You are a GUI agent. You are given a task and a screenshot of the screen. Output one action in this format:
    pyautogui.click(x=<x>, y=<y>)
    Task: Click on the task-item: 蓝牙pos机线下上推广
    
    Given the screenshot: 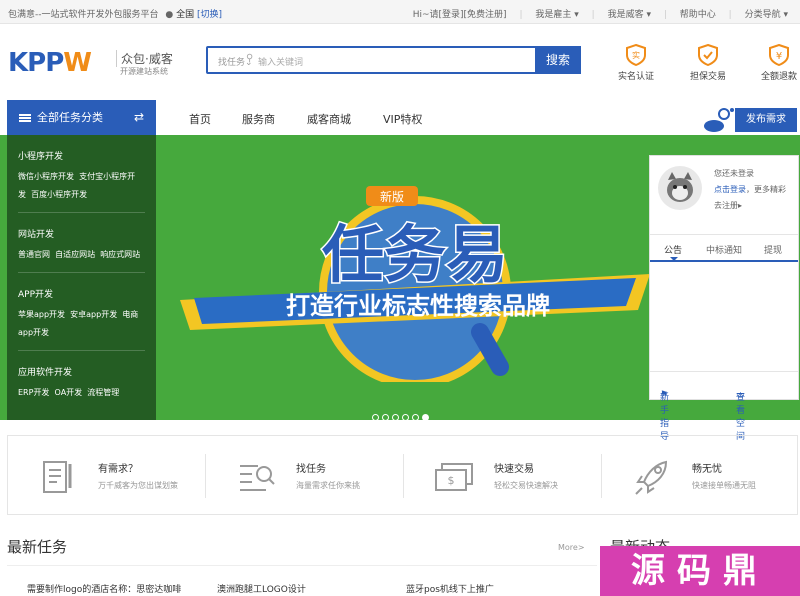 What is the action you would take?
    pyautogui.click(x=450, y=588)
    